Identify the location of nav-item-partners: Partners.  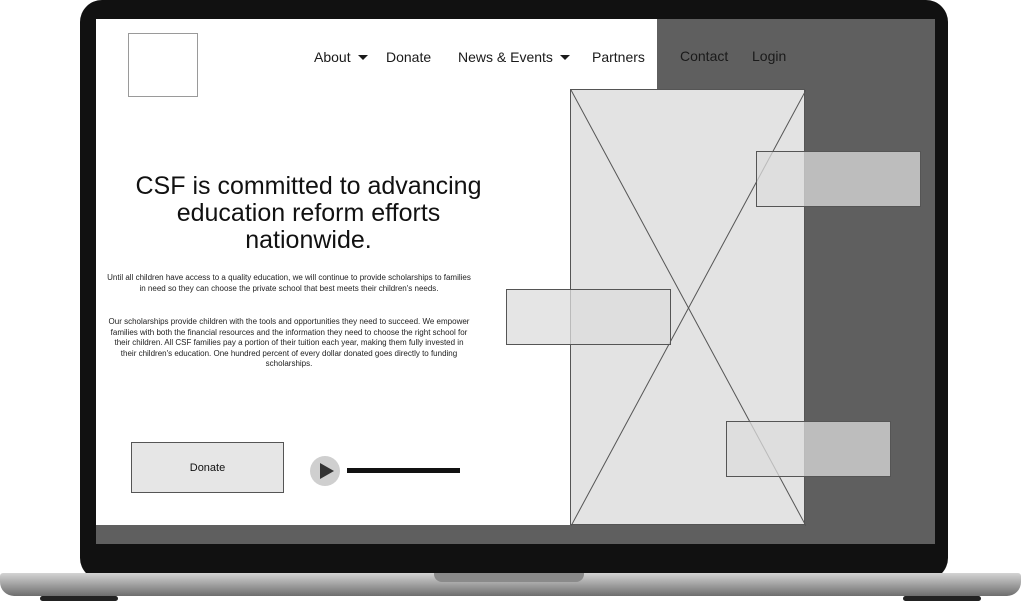
(618, 57).